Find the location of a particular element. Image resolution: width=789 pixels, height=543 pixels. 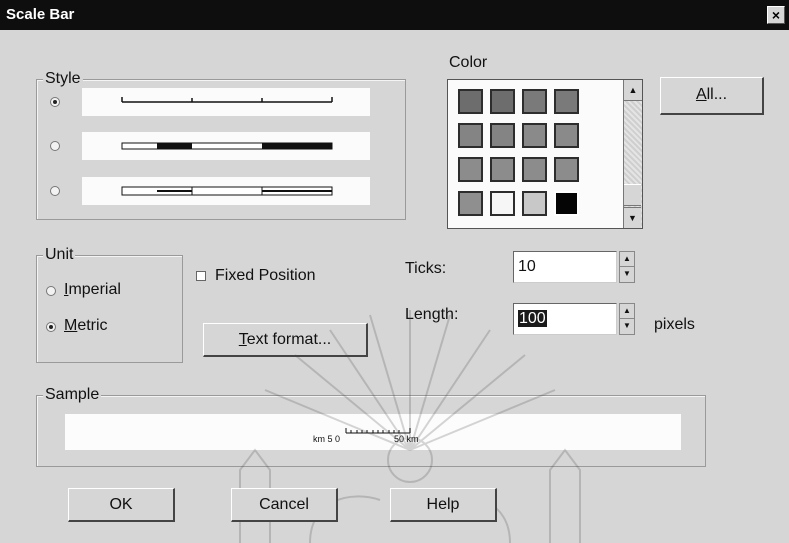

window-title: Scale Bar is located at coordinates (40, 14).